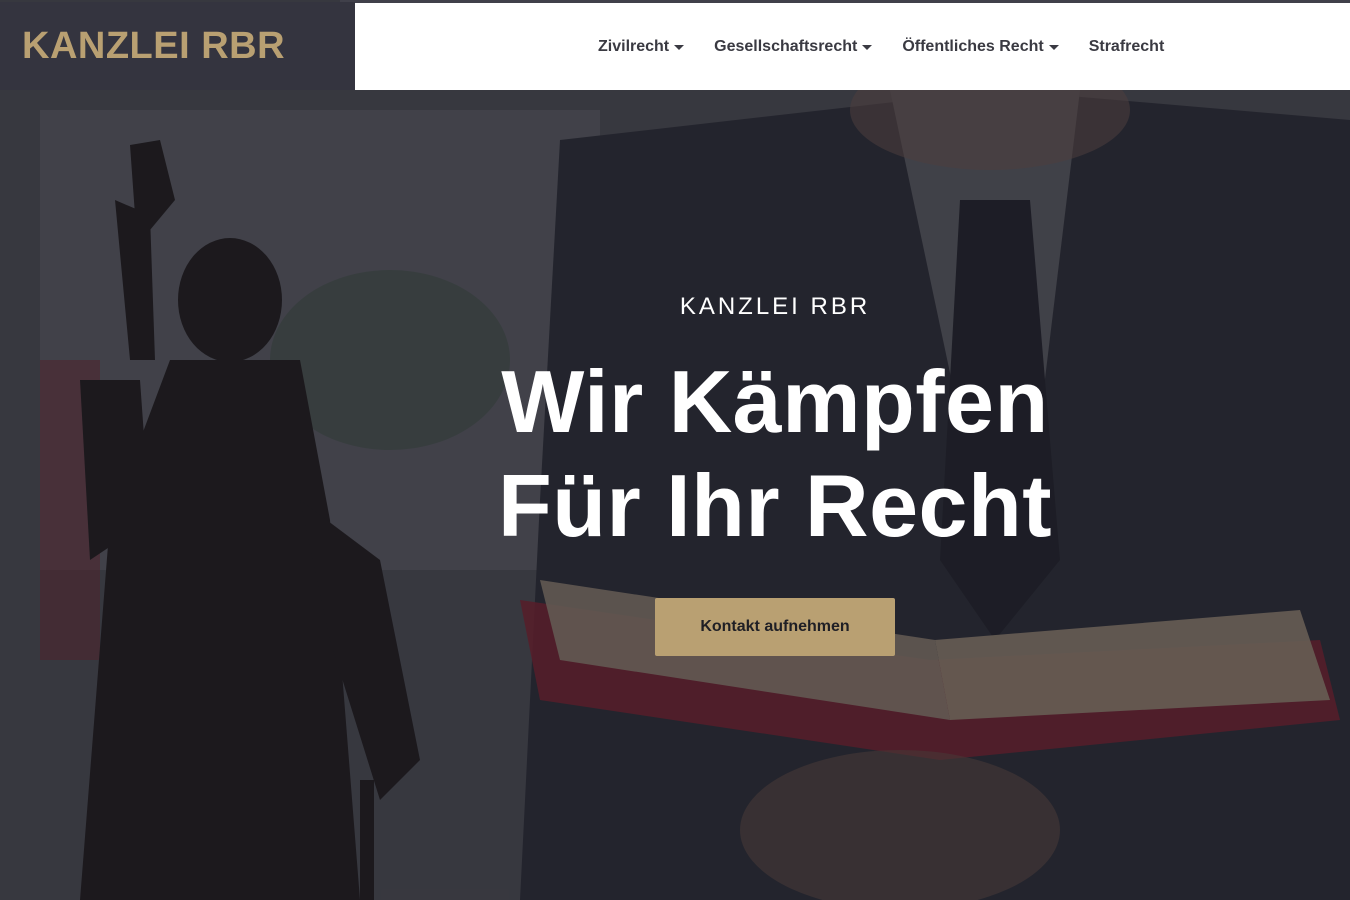  I want to click on nav-item-label: Strafrecht, so click(1126, 46).